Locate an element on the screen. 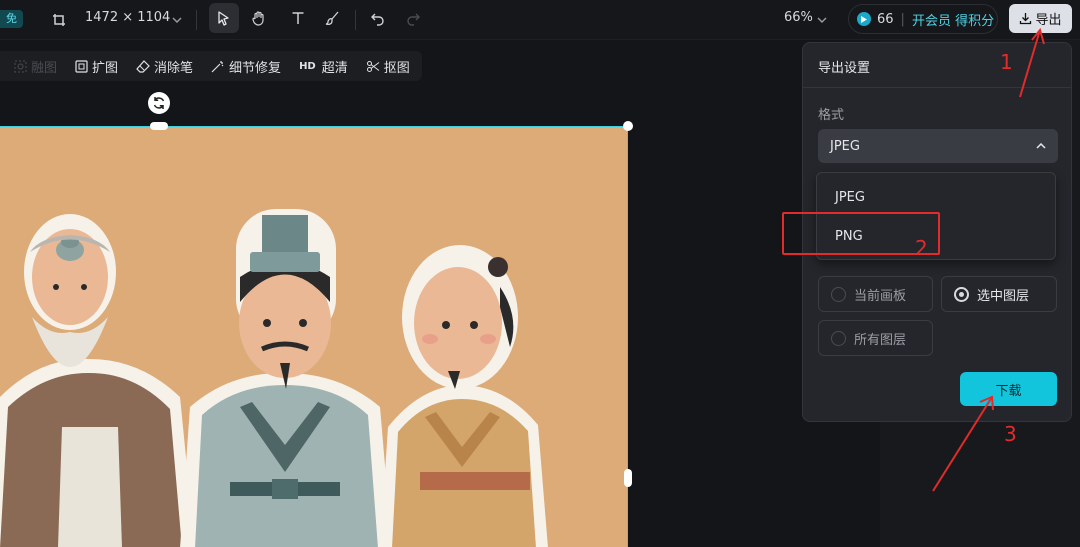 This screenshot has height=547, width=1080. annotation-arrows is located at coordinates (988, 259).